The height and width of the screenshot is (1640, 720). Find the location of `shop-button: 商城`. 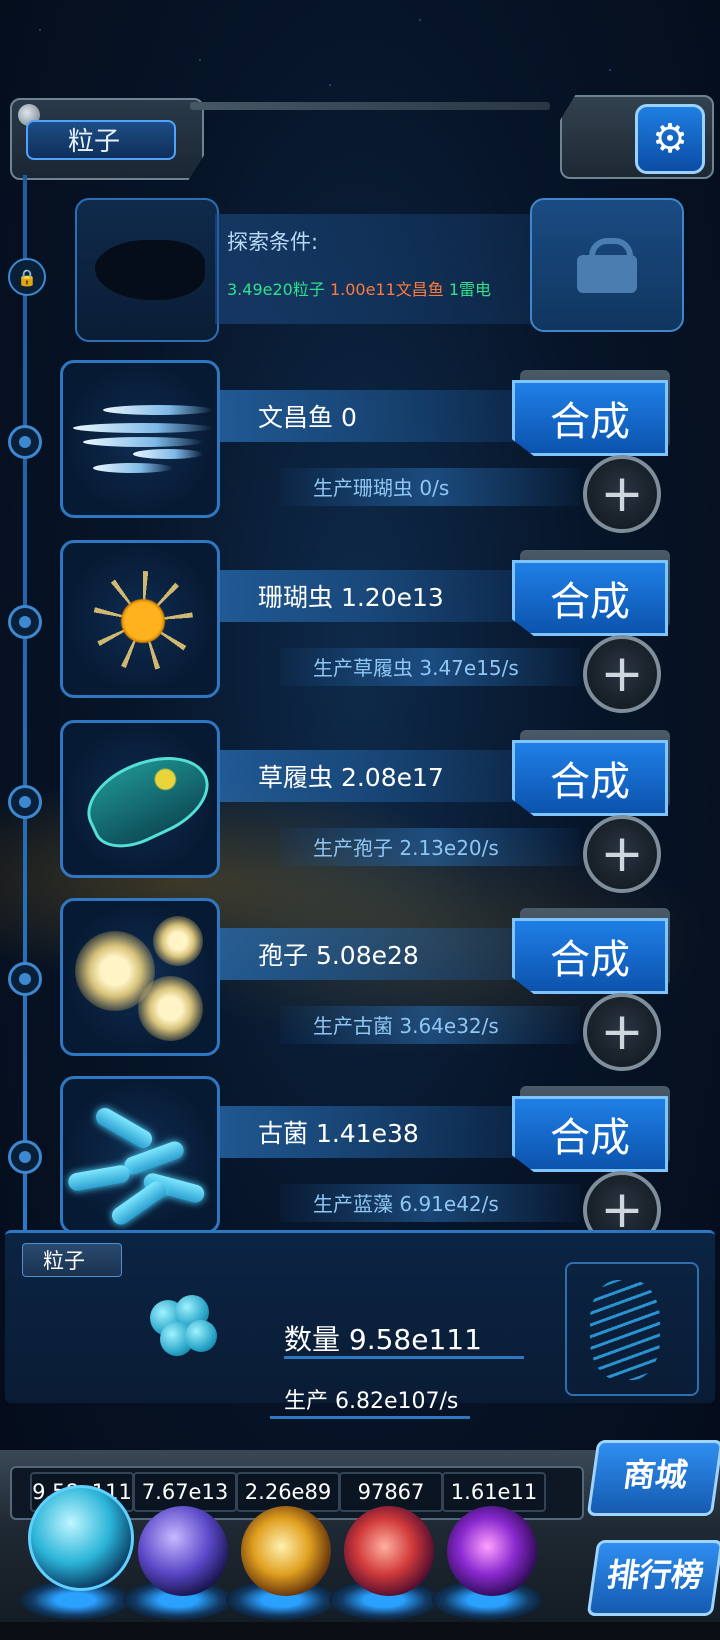

shop-button: 商城 is located at coordinates (653, 1478).